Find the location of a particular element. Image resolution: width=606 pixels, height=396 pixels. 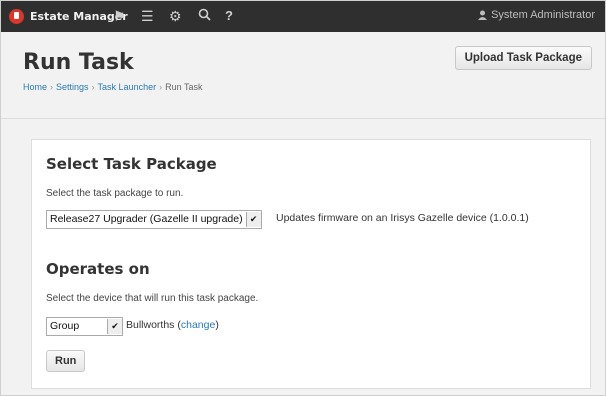

breadcrumb-home: Home is located at coordinates (35, 87).